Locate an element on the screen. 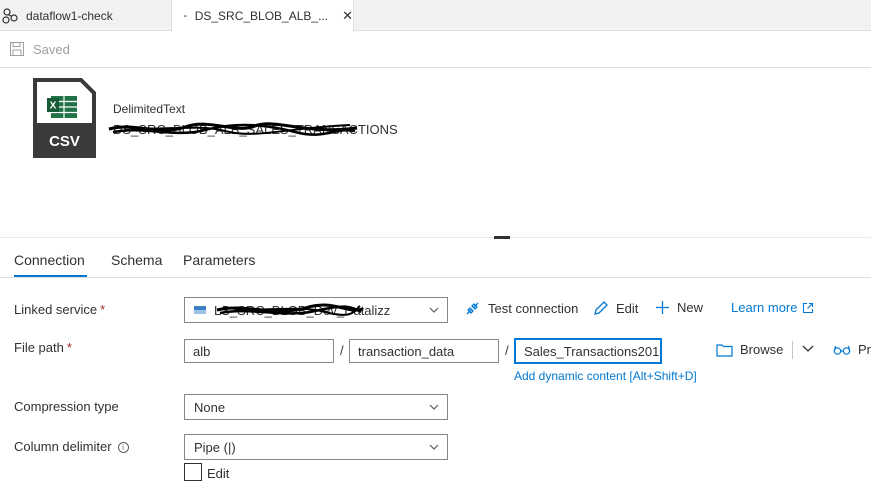 This screenshot has width=871, height=495. close-icon: ✕ is located at coordinates (347, 16).